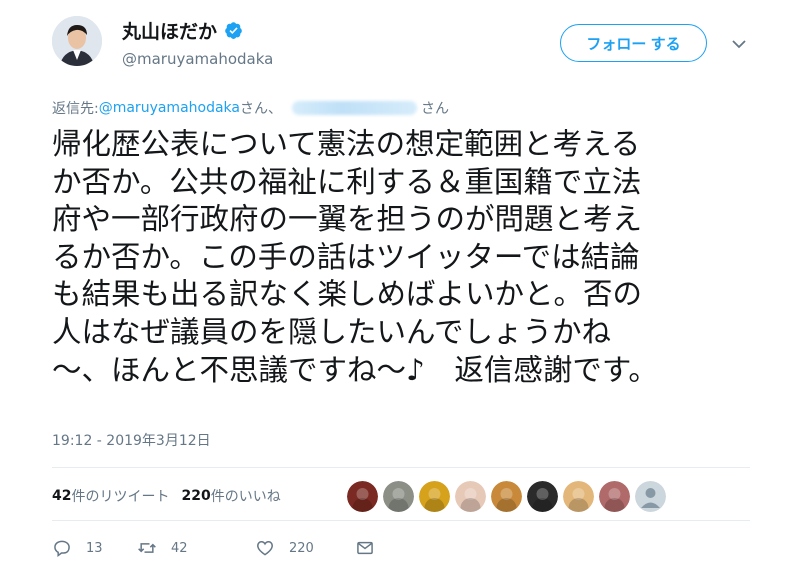 The image size is (800, 570). I want to click on liker-avatar-mustache-icon, so click(542, 496).